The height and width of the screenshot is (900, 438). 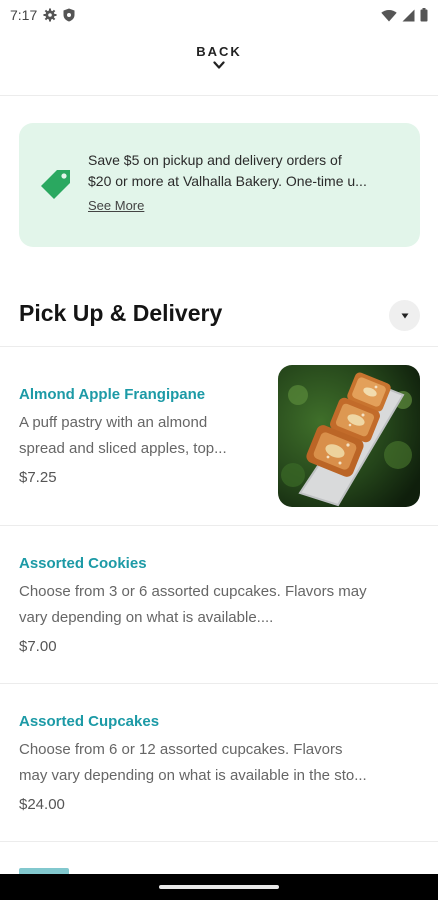 I want to click on see-more-link: See More, so click(x=116, y=205).